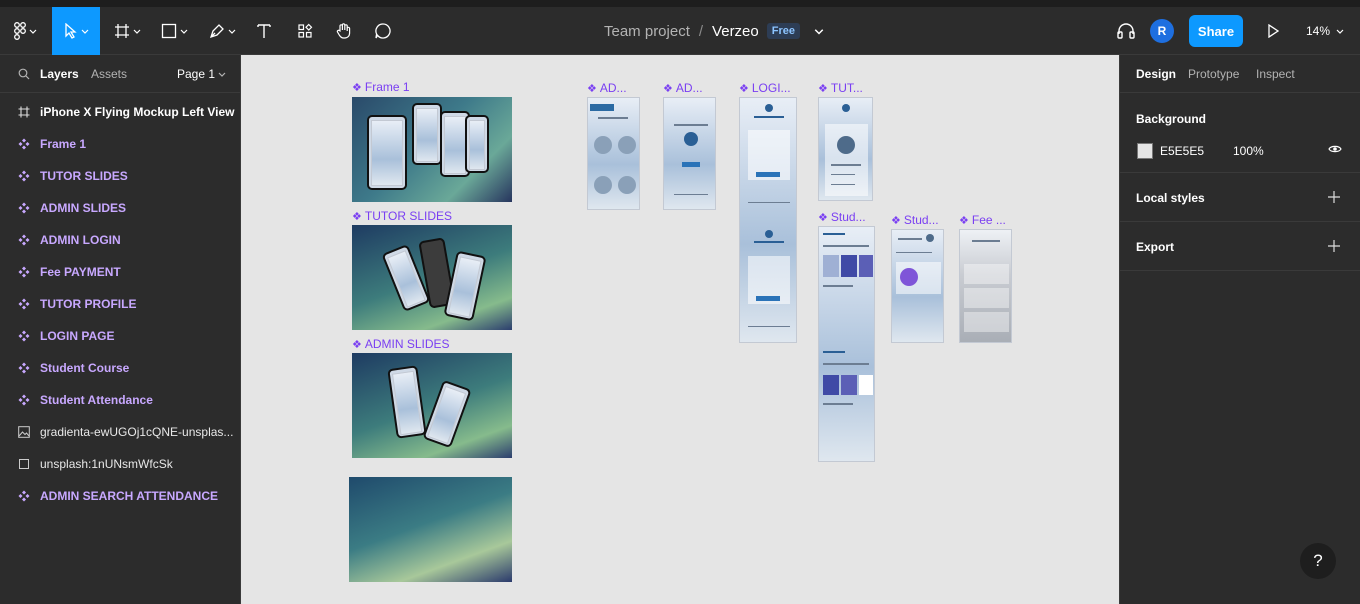 This screenshot has width=1360, height=604. What do you see at coordinates (1275, 74) in the screenshot?
I see `tab-inspect: Inspect` at bounding box center [1275, 74].